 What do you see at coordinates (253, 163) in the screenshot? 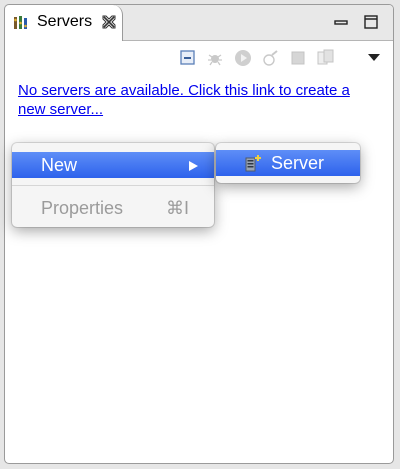
I see `new-server-icon` at bounding box center [253, 163].